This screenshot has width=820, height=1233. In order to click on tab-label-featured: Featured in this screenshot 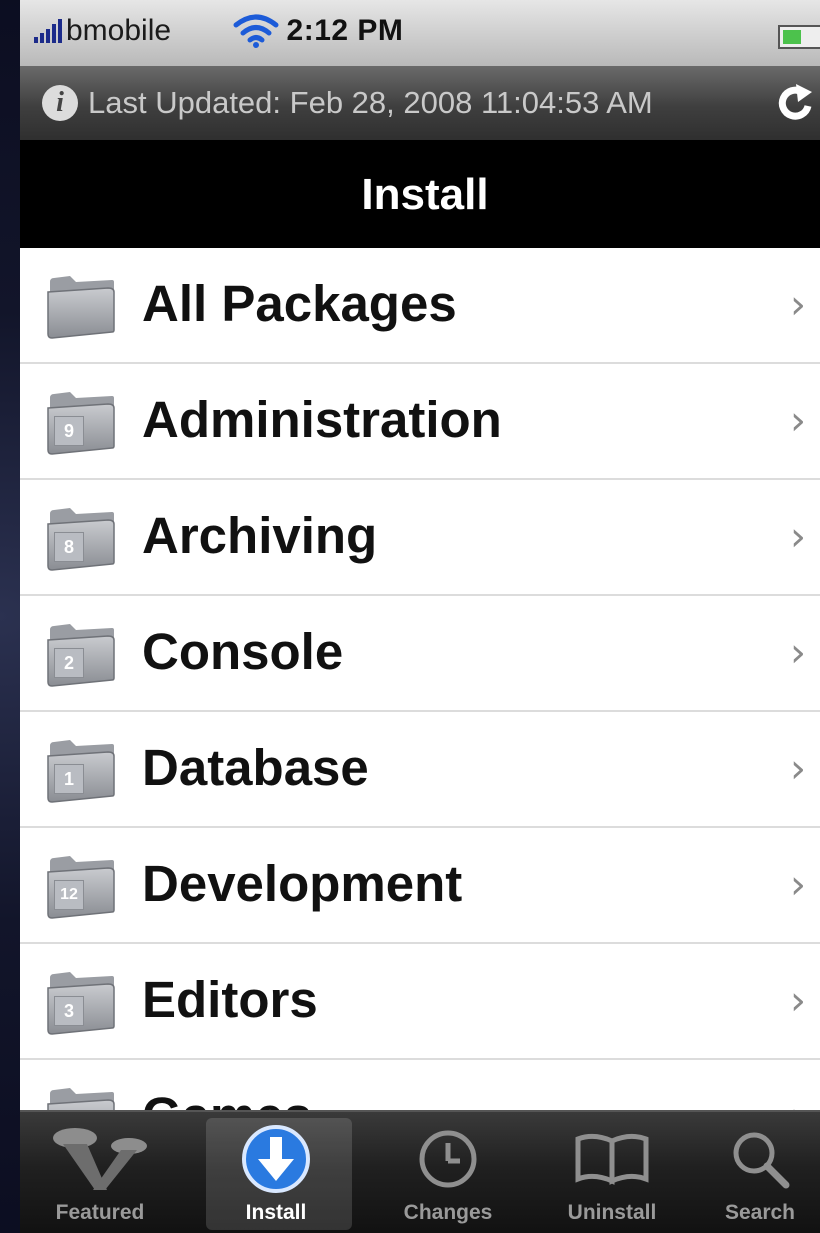, I will do `click(100, 1212)`.